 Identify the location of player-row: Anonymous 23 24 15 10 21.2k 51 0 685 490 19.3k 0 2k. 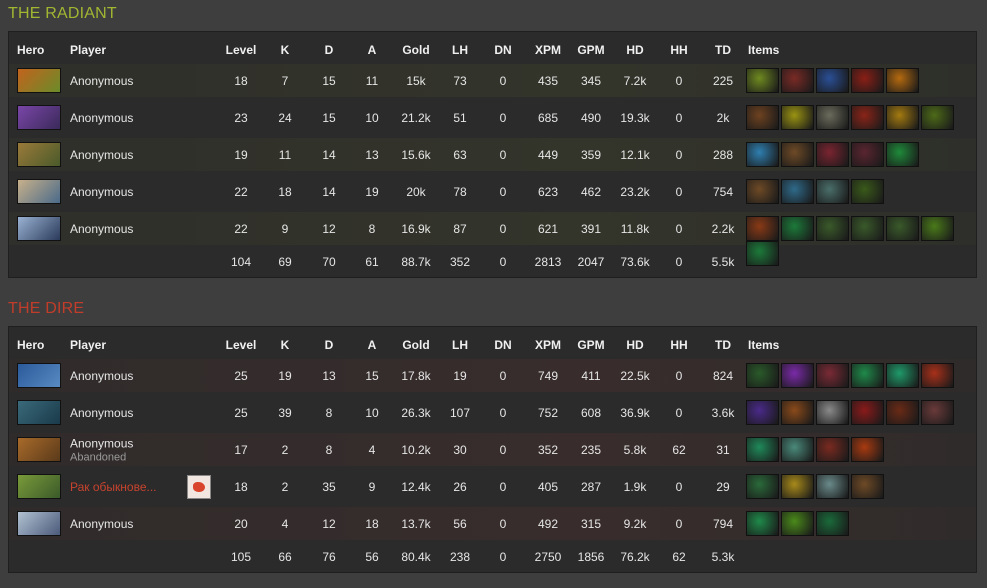
(492, 117).